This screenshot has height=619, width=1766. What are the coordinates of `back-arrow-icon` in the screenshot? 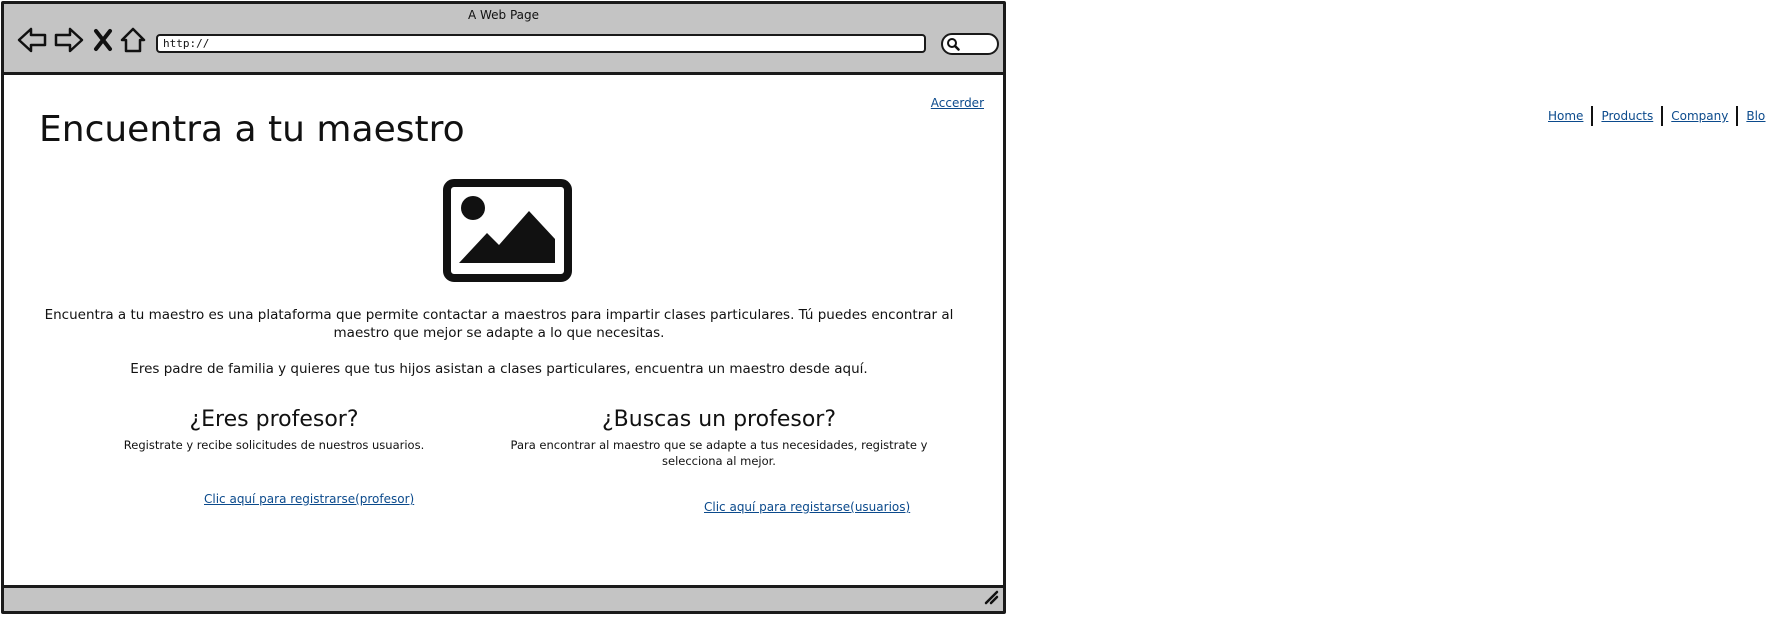 It's located at (32, 40).